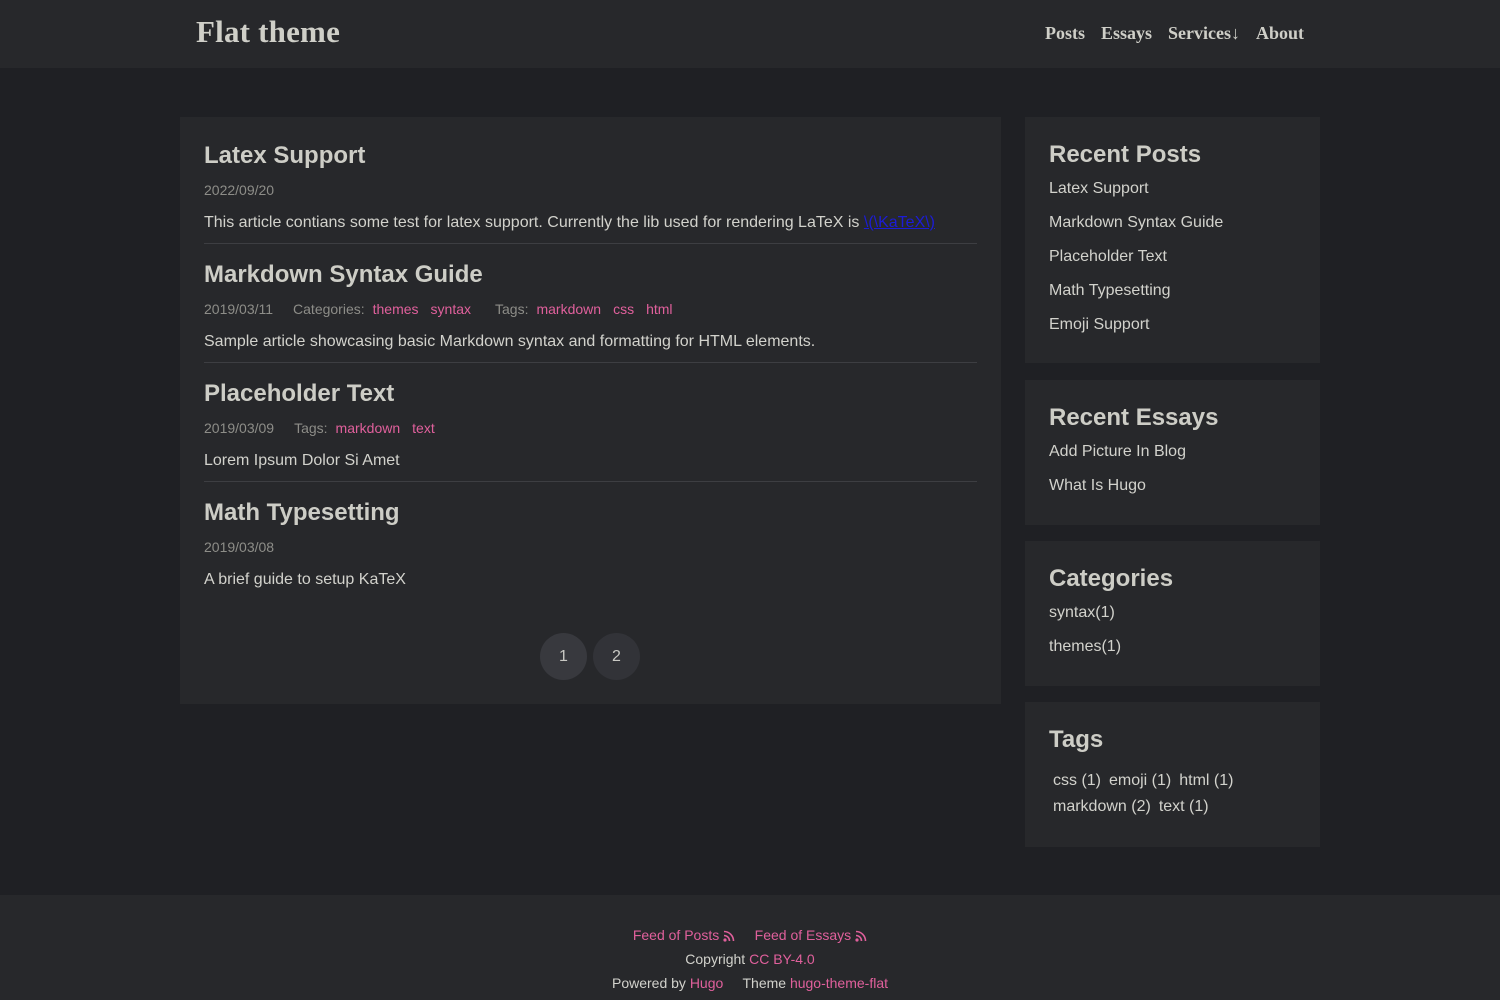 The image size is (1500, 1000). I want to click on post-summary: A brief guide to setup KaTeX, so click(305, 579).